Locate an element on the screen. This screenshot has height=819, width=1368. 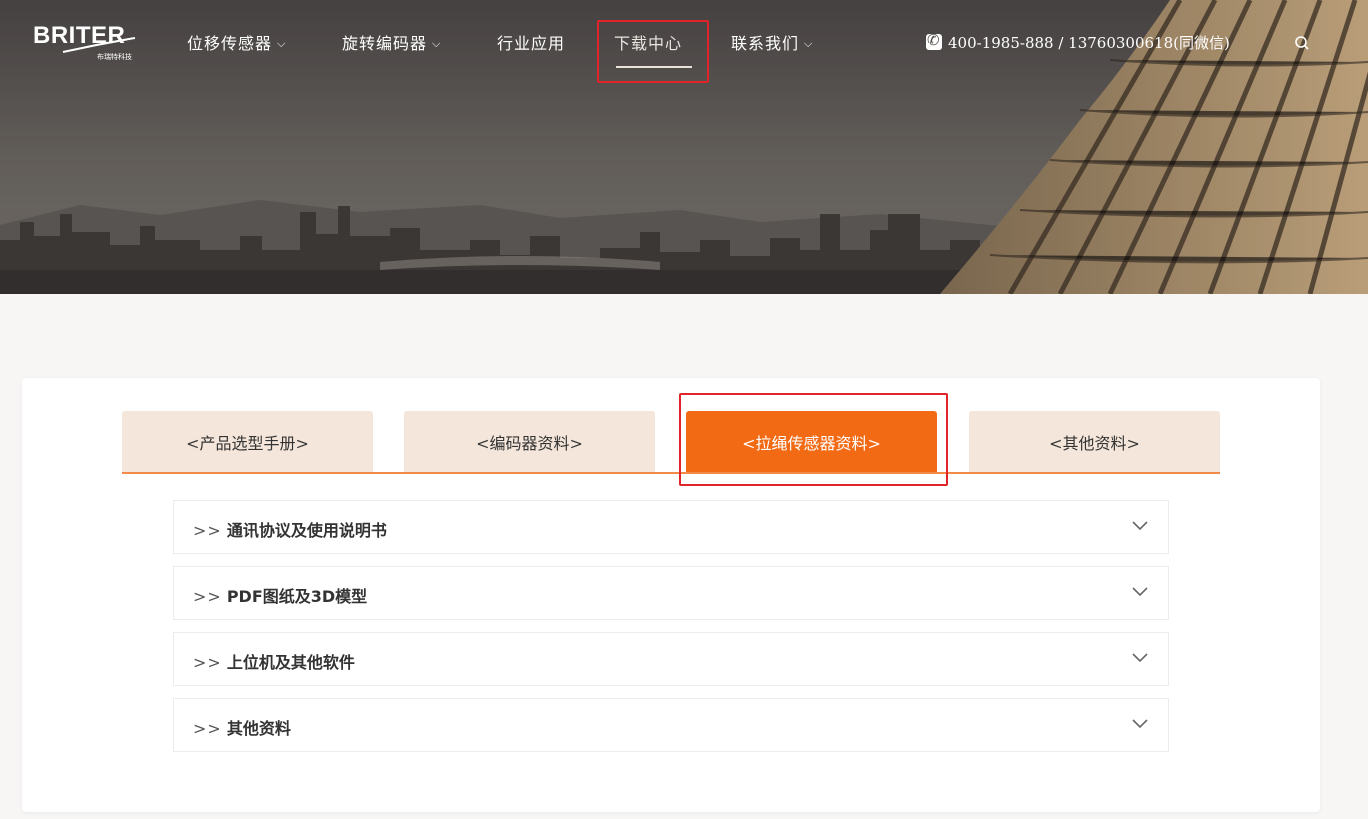
nav-item-label: 行业应用 is located at coordinates (531, 43).